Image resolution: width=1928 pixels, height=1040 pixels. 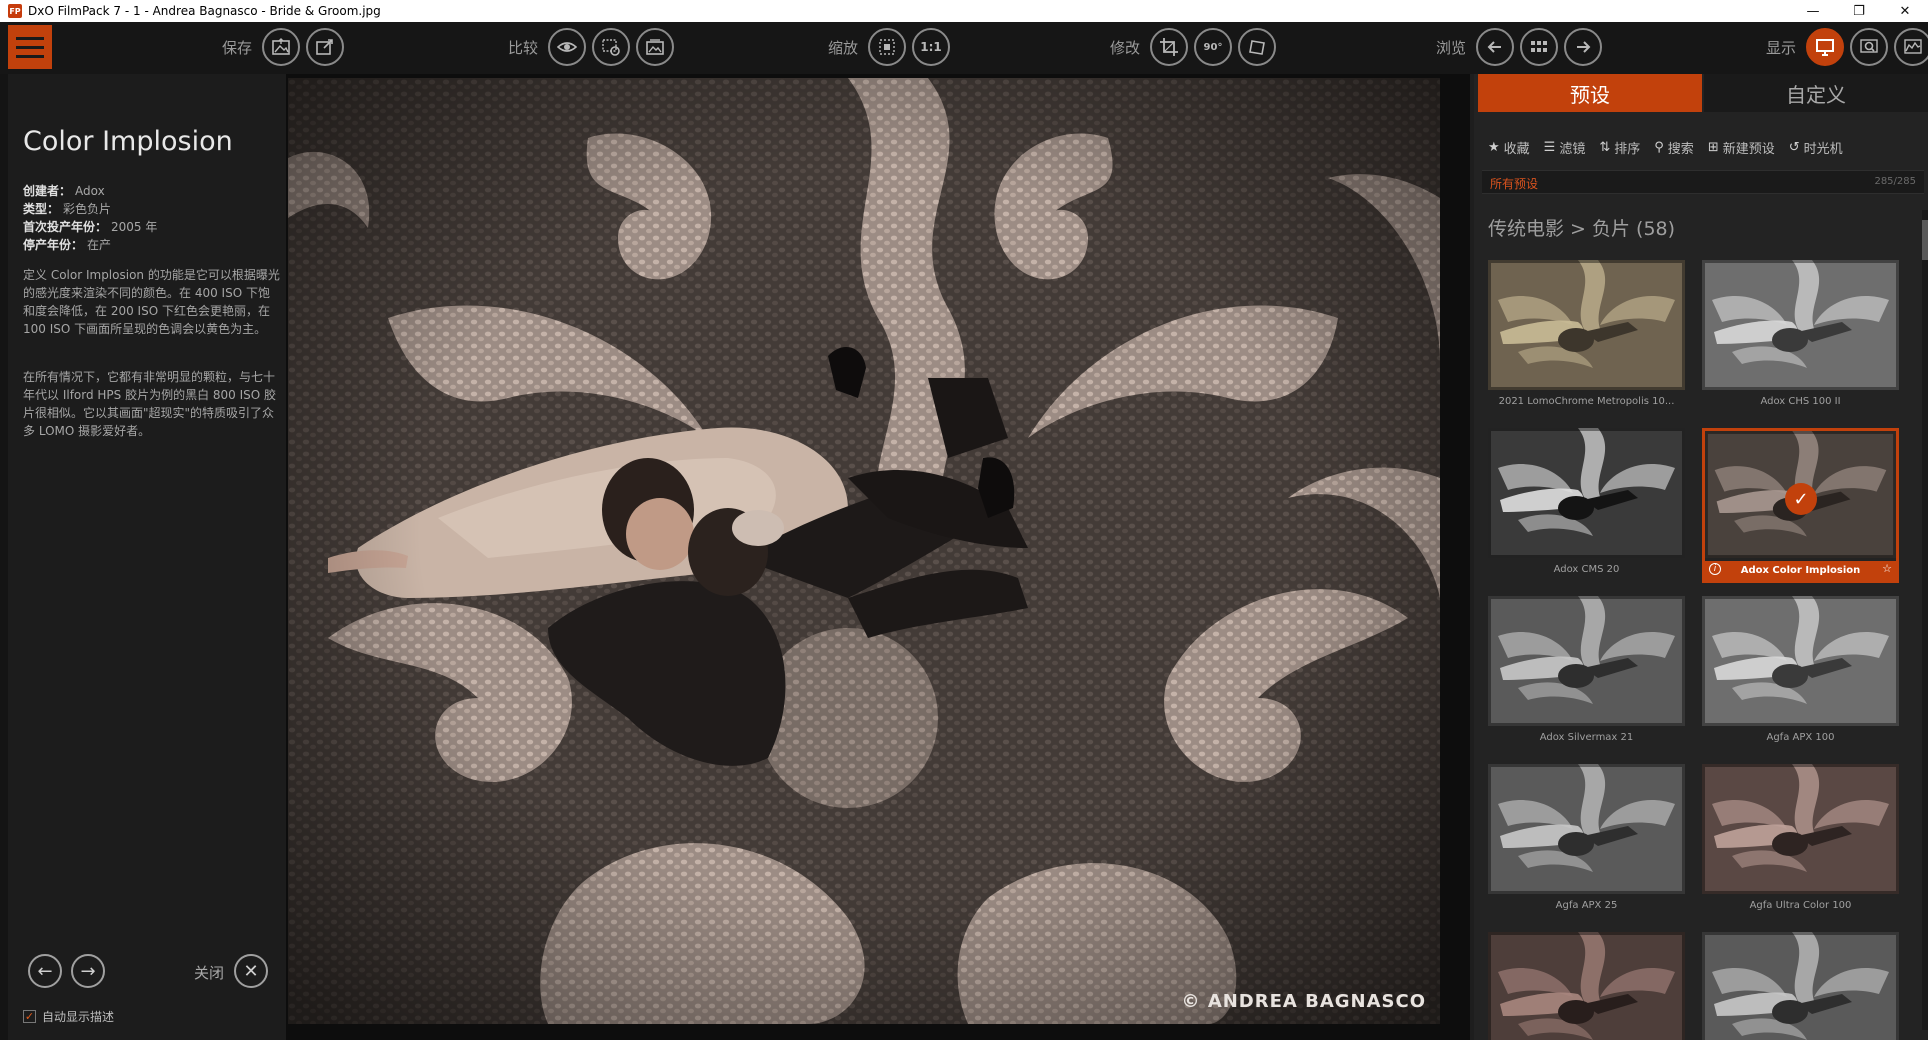 I want to click on auto-description-toggle: ✓ 自动显示描述, so click(x=68, y=1016).